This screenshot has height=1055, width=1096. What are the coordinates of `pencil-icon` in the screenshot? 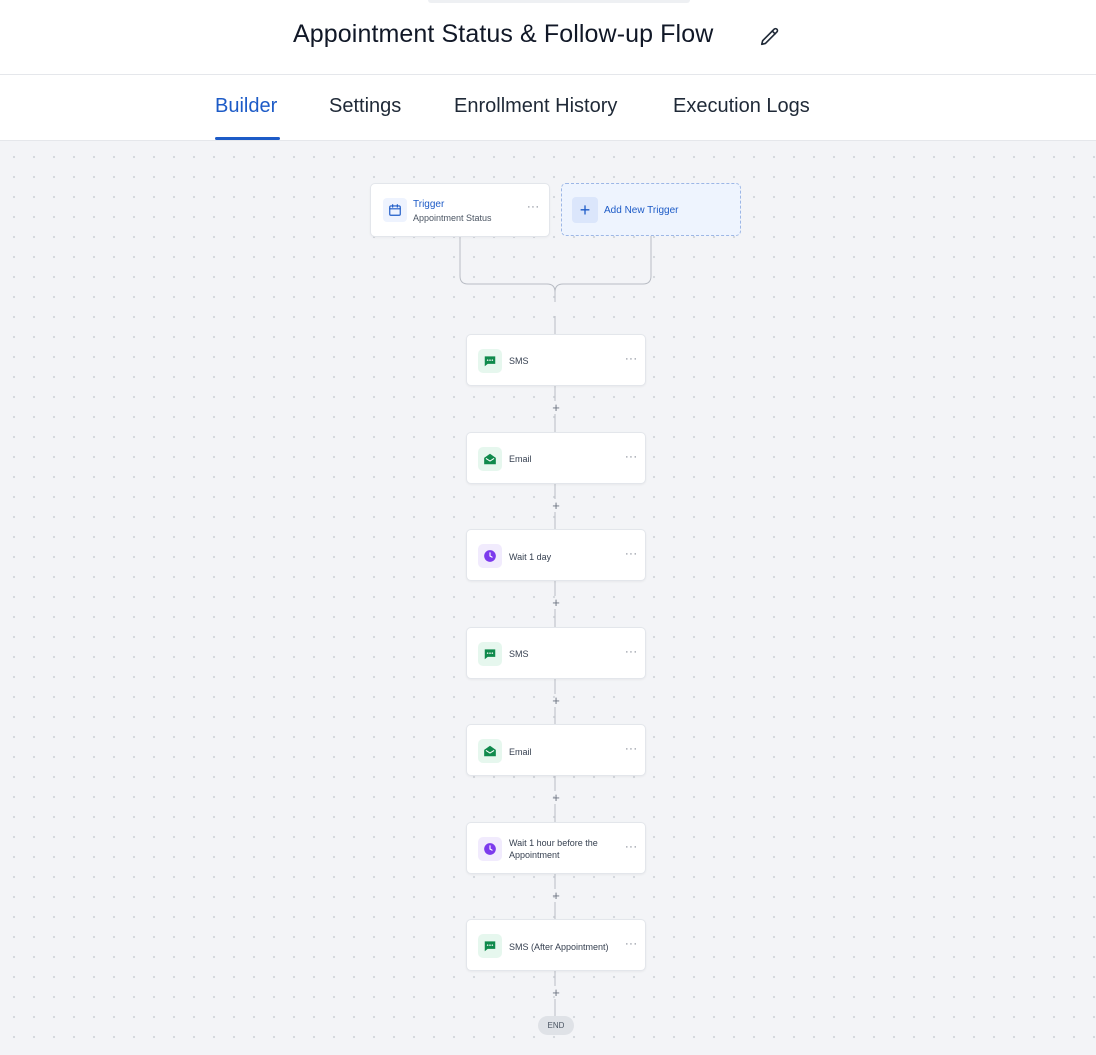 It's located at (769, 36).